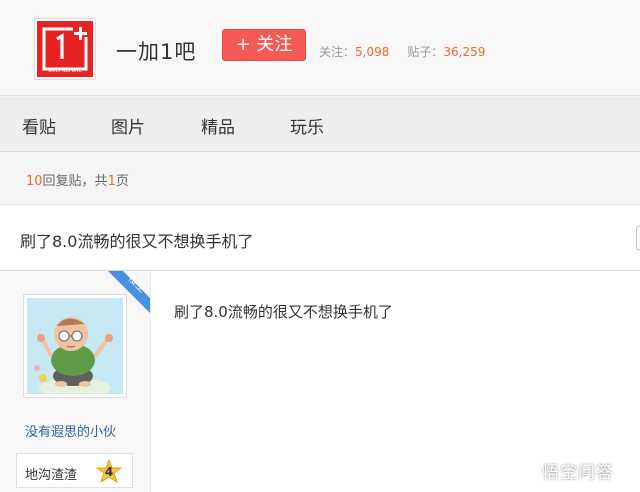  Describe the element at coordinates (578, 472) in the screenshot. I see `watermark-text: 悟空问答` at that location.